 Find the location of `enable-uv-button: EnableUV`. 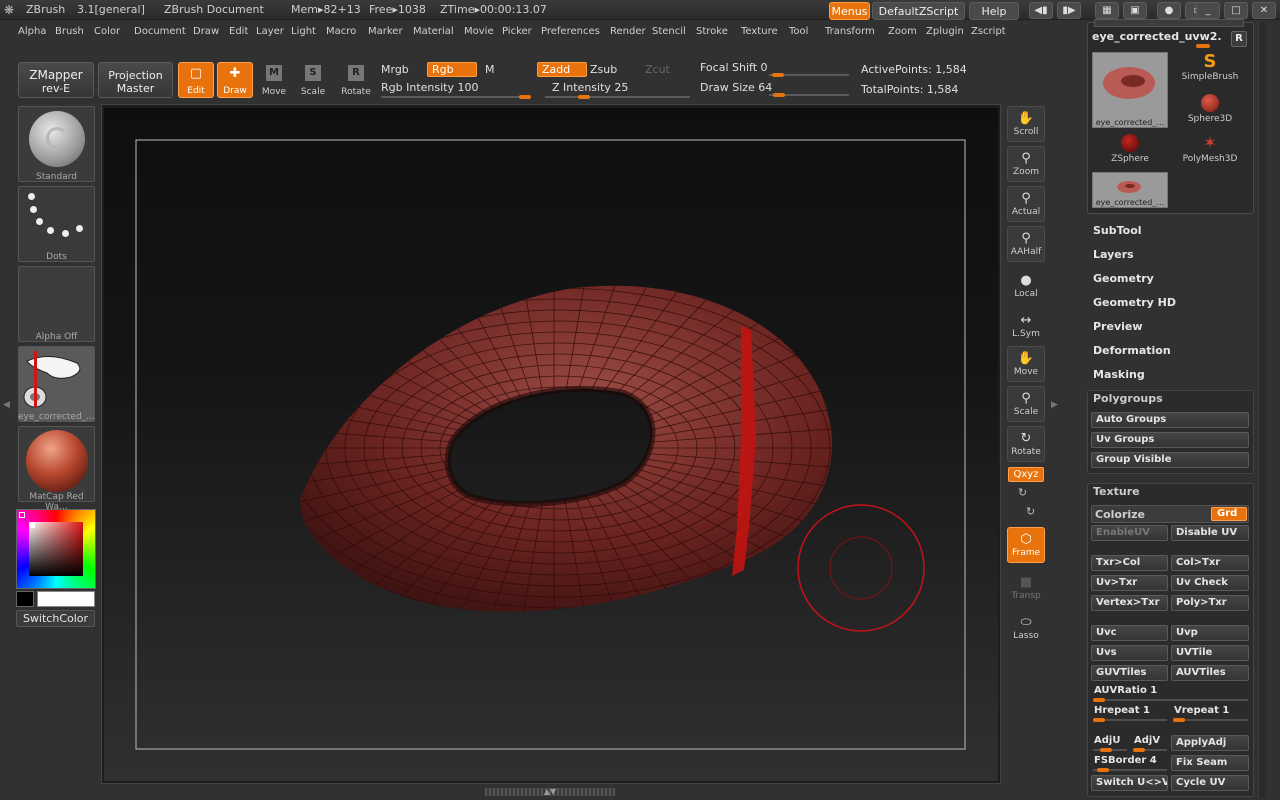

enable-uv-button: EnableUV is located at coordinates (1129, 533).